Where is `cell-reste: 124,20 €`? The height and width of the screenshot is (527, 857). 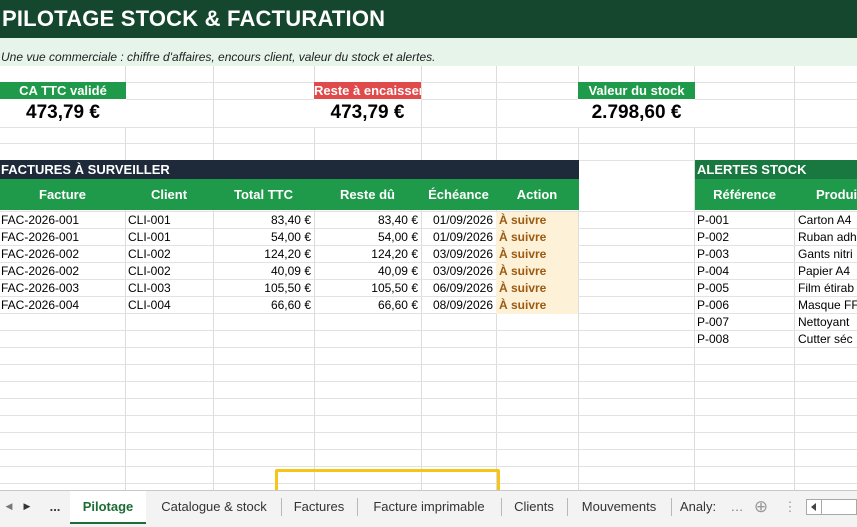 cell-reste: 124,20 € is located at coordinates (367, 254).